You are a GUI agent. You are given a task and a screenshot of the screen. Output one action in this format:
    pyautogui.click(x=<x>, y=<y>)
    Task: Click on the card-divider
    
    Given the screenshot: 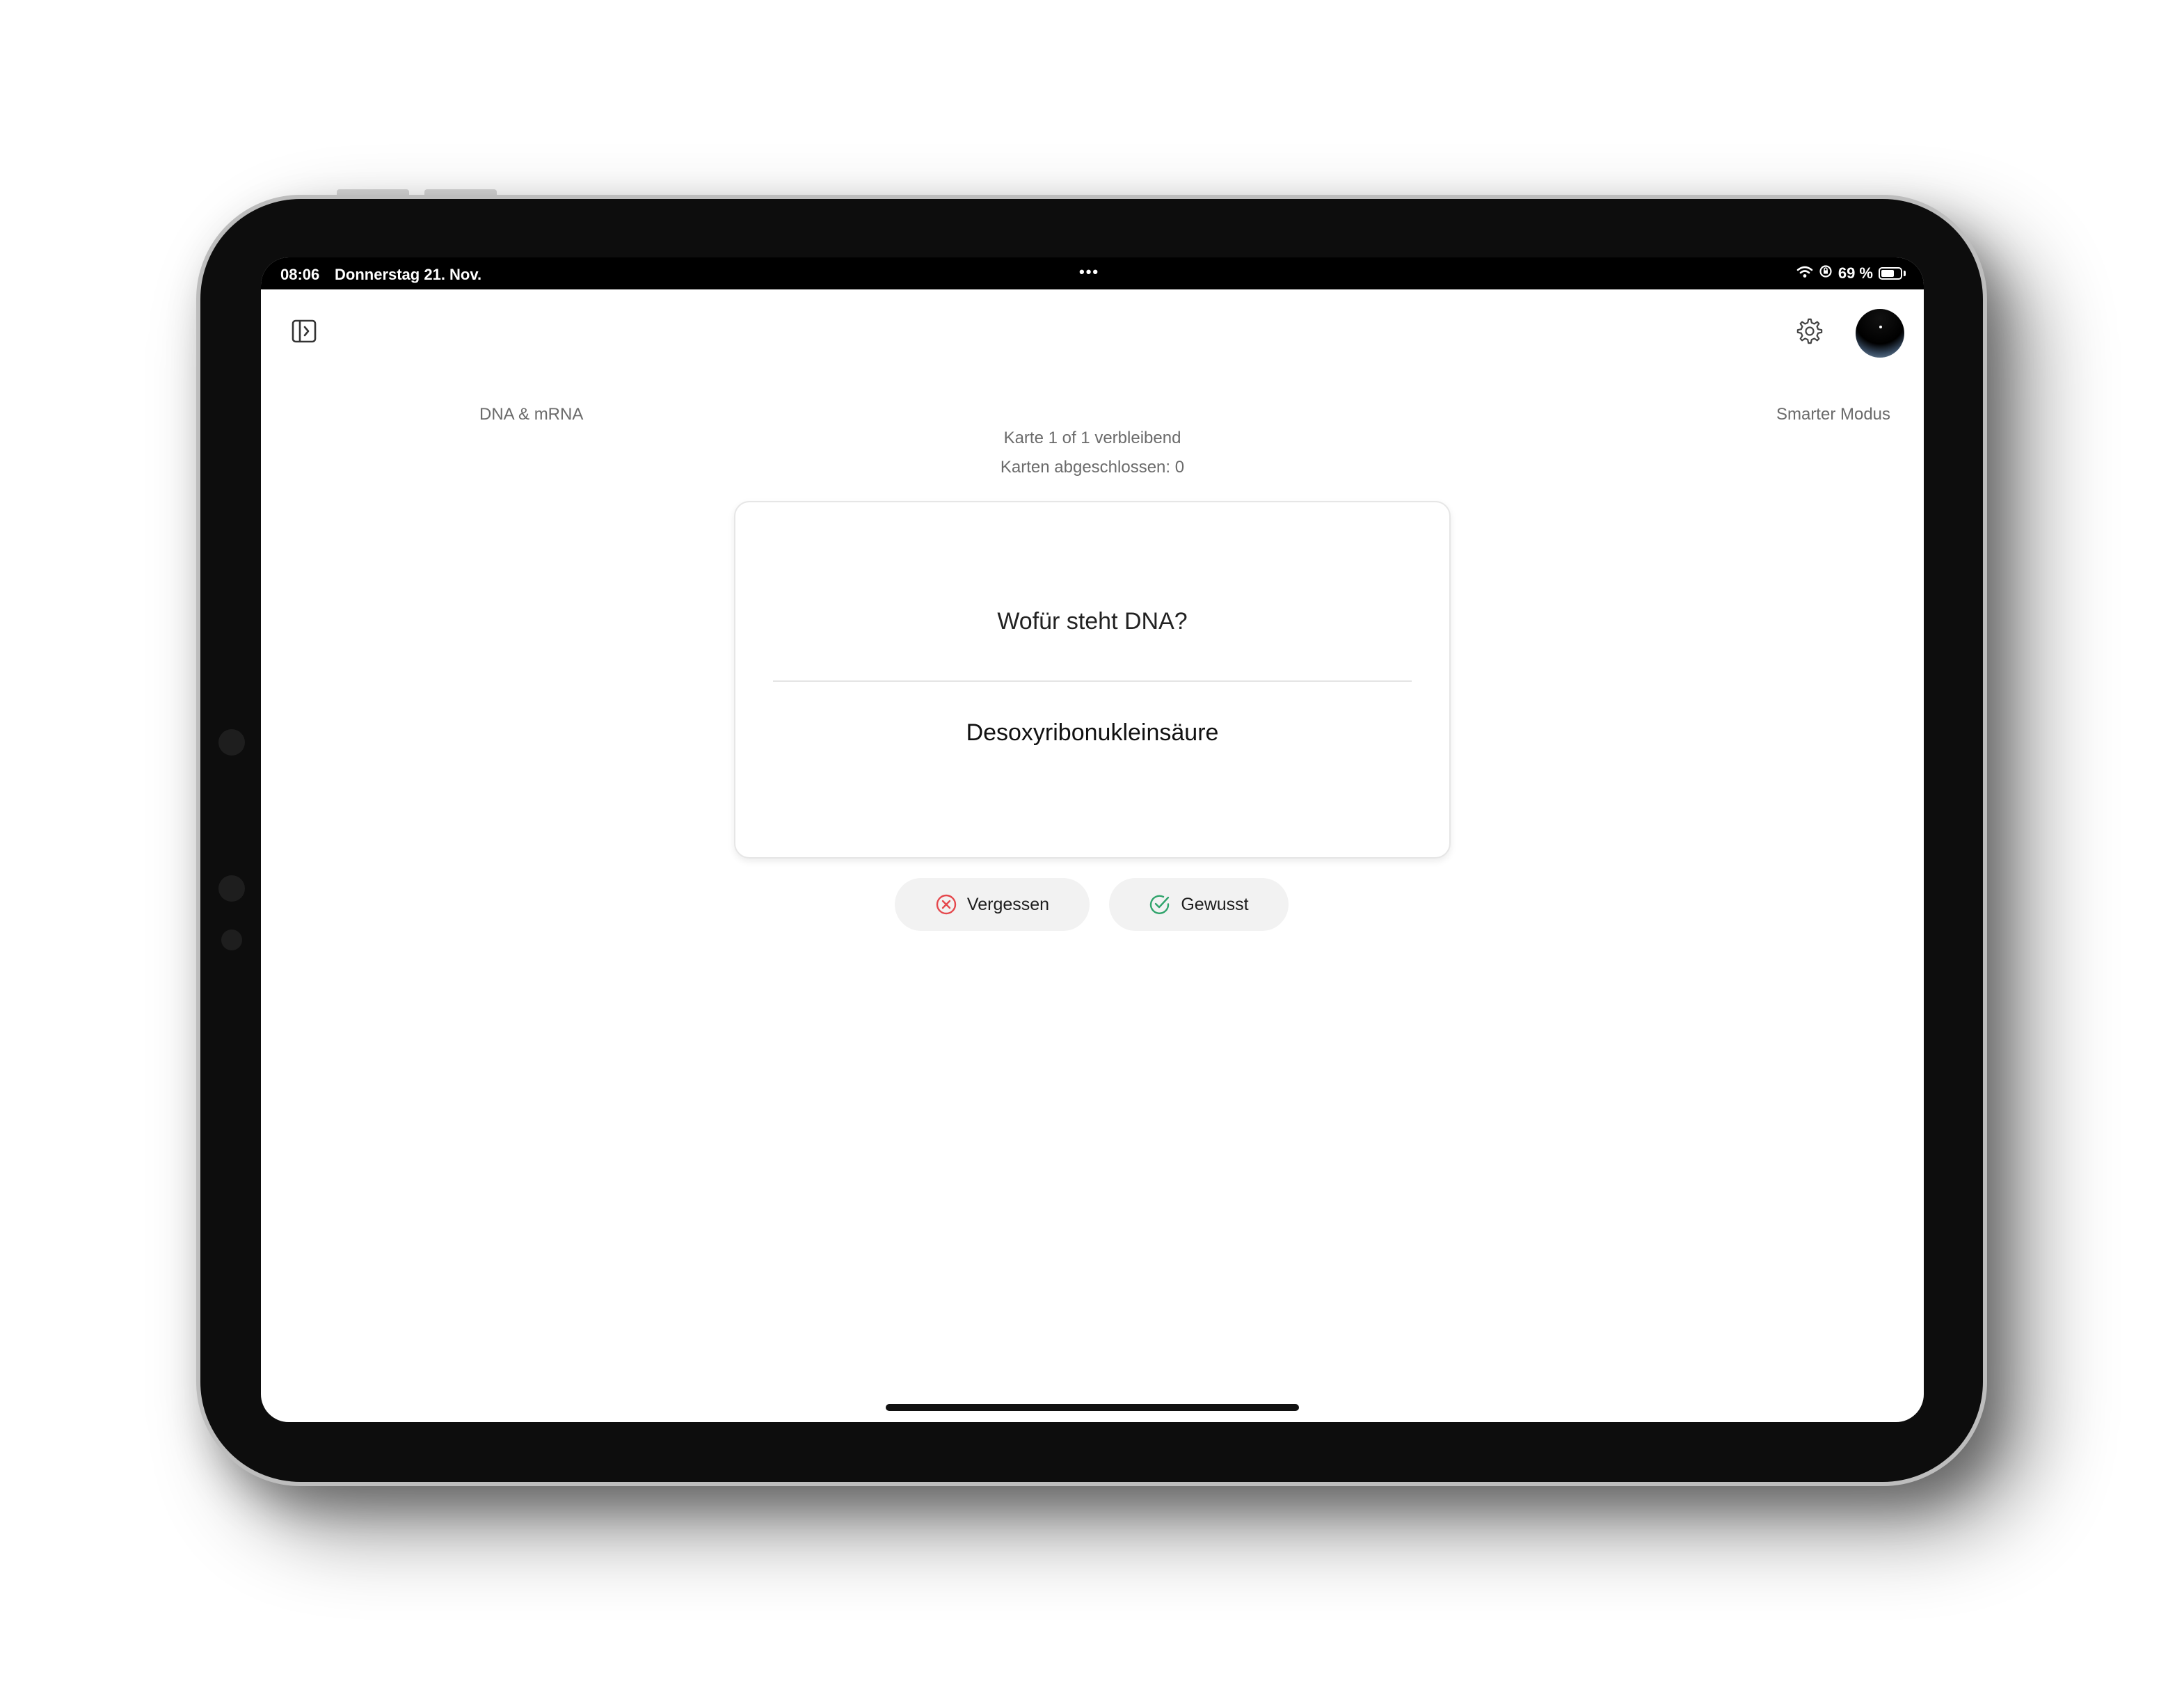 What is the action you would take?
    pyautogui.click(x=1092, y=681)
    